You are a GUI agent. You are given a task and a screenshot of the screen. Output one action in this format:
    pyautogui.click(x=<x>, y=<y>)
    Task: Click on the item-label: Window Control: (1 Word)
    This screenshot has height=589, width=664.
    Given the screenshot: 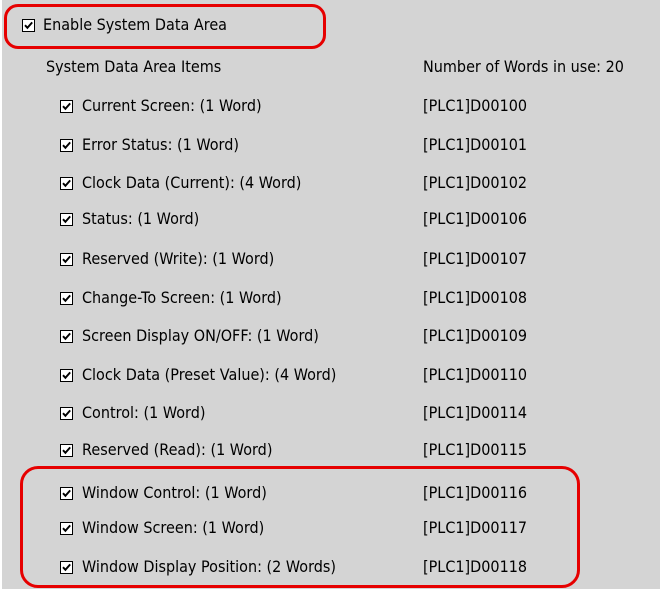 What is the action you would take?
    pyautogui.click(x=174, y=493)
    